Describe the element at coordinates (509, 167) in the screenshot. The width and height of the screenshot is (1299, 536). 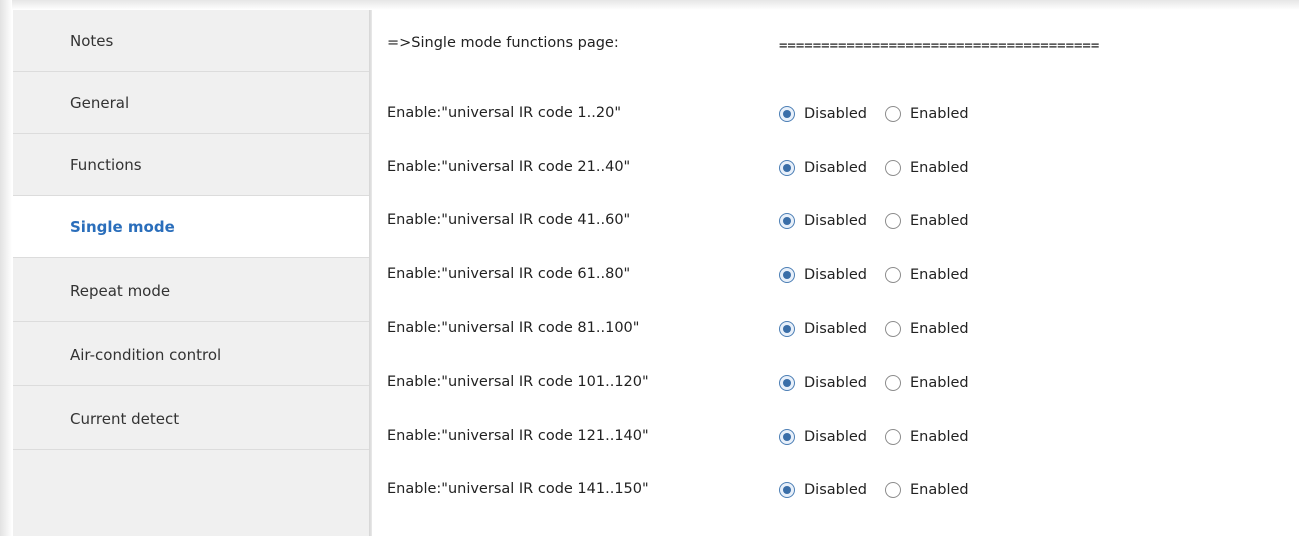
I see `row-label: Enable:"universal IR code 21..40"` at that location.